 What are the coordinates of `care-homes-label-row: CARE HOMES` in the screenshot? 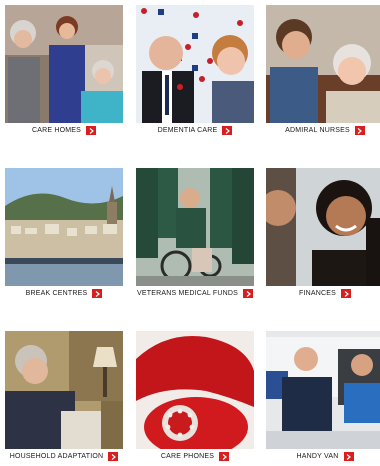 It's located at (64, 130).